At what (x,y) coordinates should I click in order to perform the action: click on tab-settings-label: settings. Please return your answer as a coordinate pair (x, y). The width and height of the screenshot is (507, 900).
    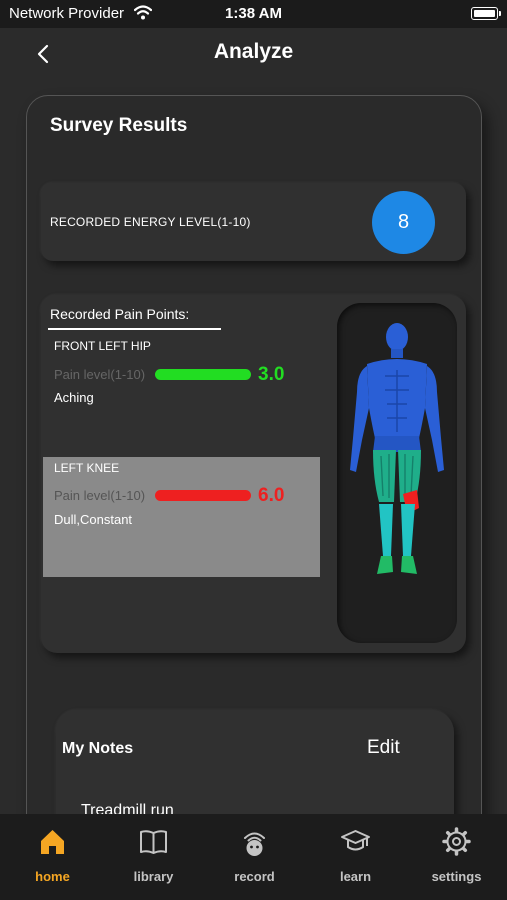
    Looking at the image, I should click on (456, 876).